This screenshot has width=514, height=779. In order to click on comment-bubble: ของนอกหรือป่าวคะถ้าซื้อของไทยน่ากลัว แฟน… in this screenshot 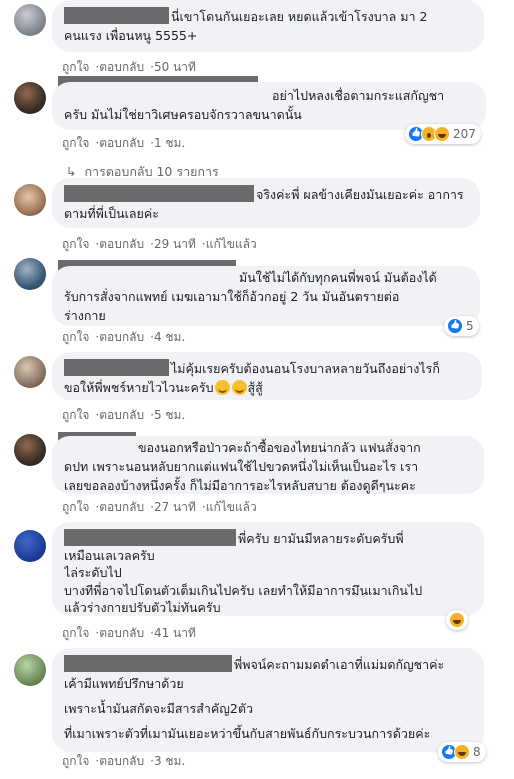, I will do `click(268, 465)`.